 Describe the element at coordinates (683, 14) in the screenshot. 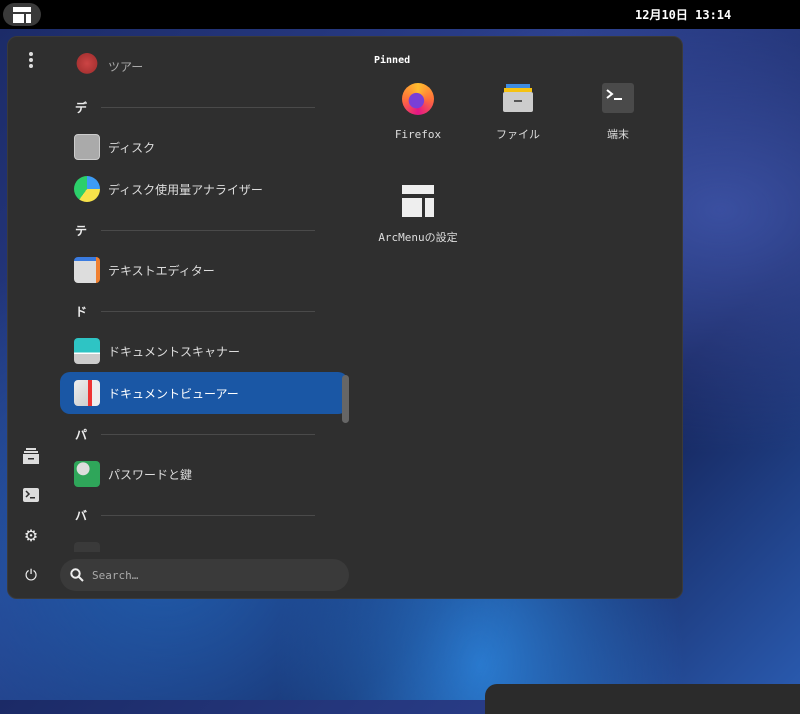

I see `clock: 12月10日 13:14` at that location.